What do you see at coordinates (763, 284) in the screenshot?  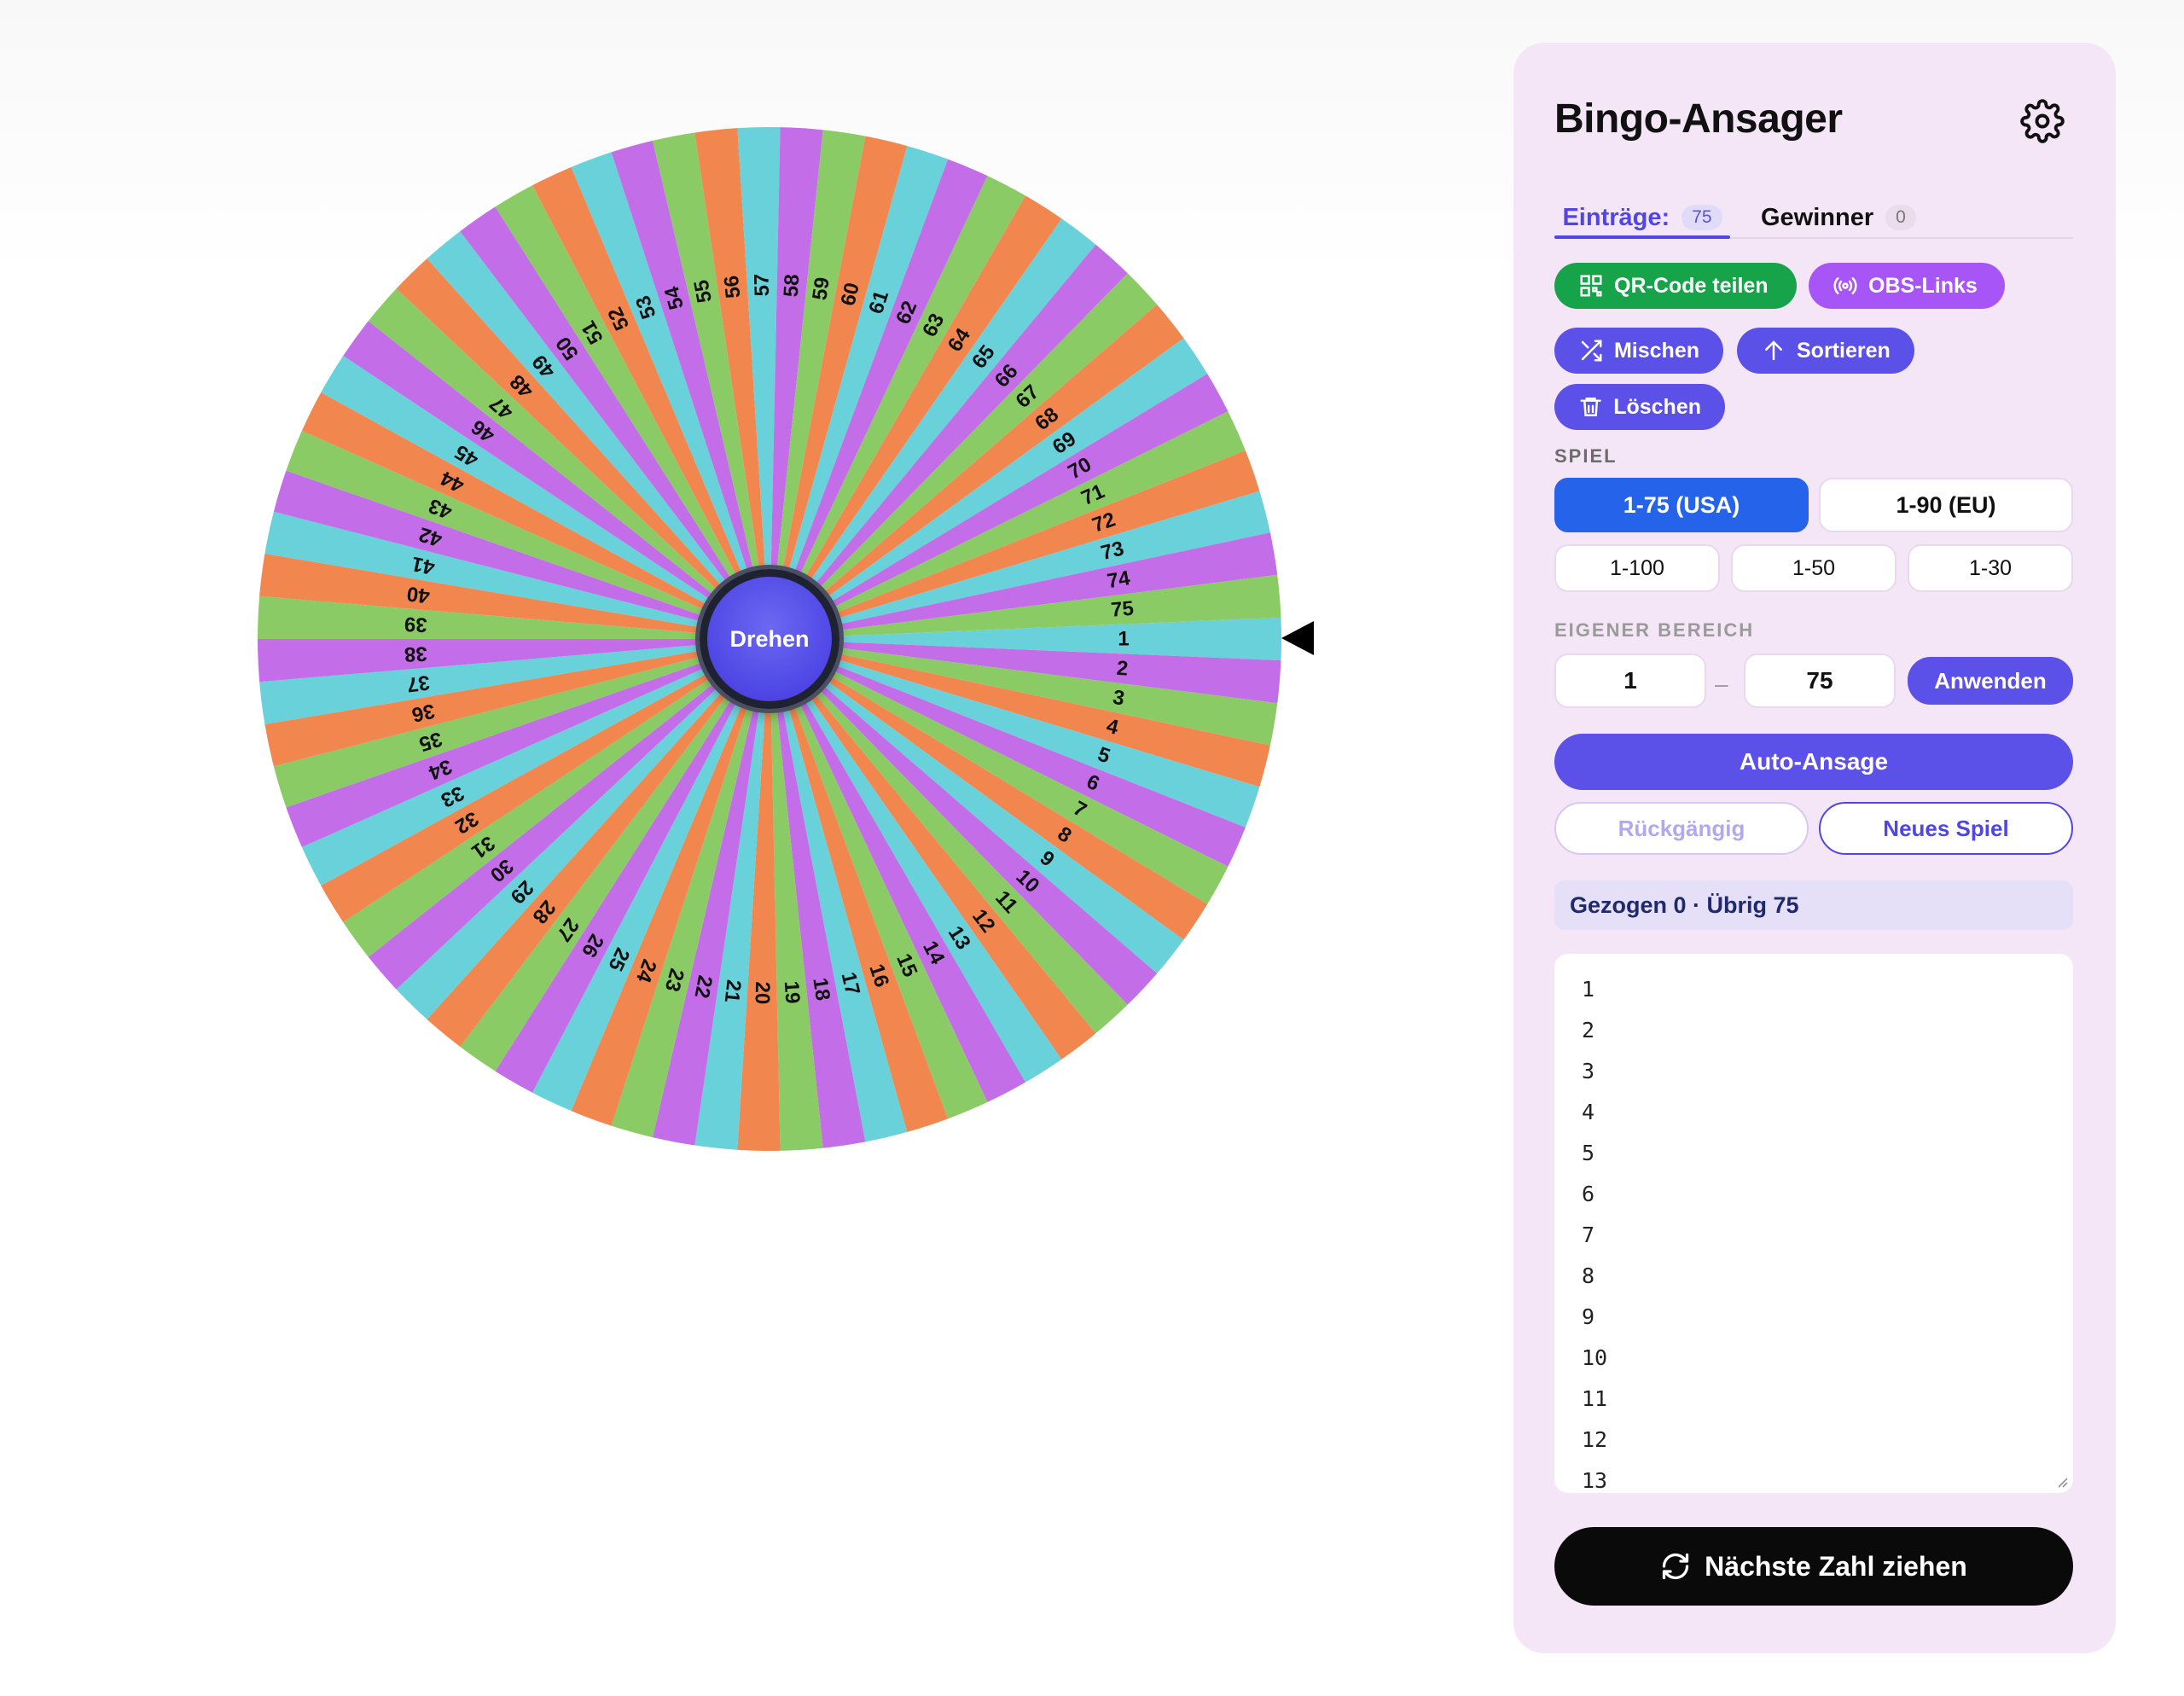 I see `wheel-number-label: 57` at bounding box center [763, 284].